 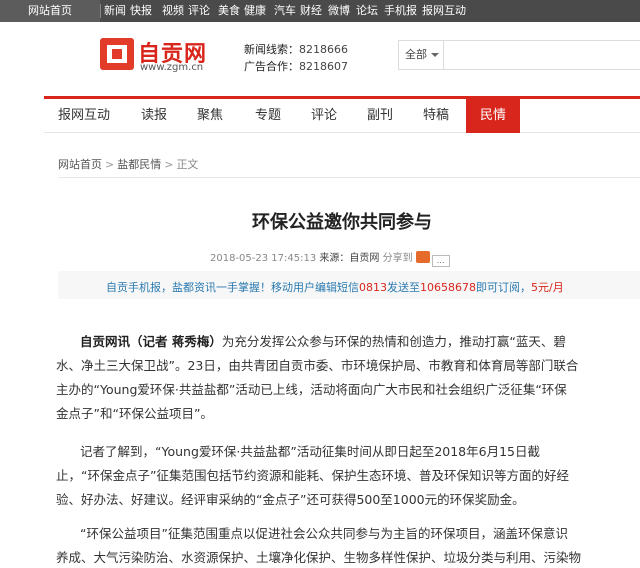 I want to click on notice-part2: 发送至, so click(x=403, y=287).